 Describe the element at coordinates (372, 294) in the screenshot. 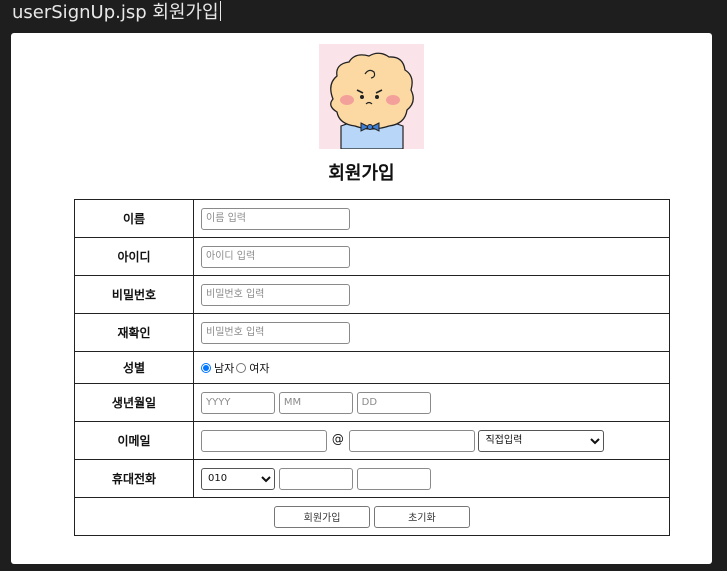

I see `password-row: 비밀번호` at that location.